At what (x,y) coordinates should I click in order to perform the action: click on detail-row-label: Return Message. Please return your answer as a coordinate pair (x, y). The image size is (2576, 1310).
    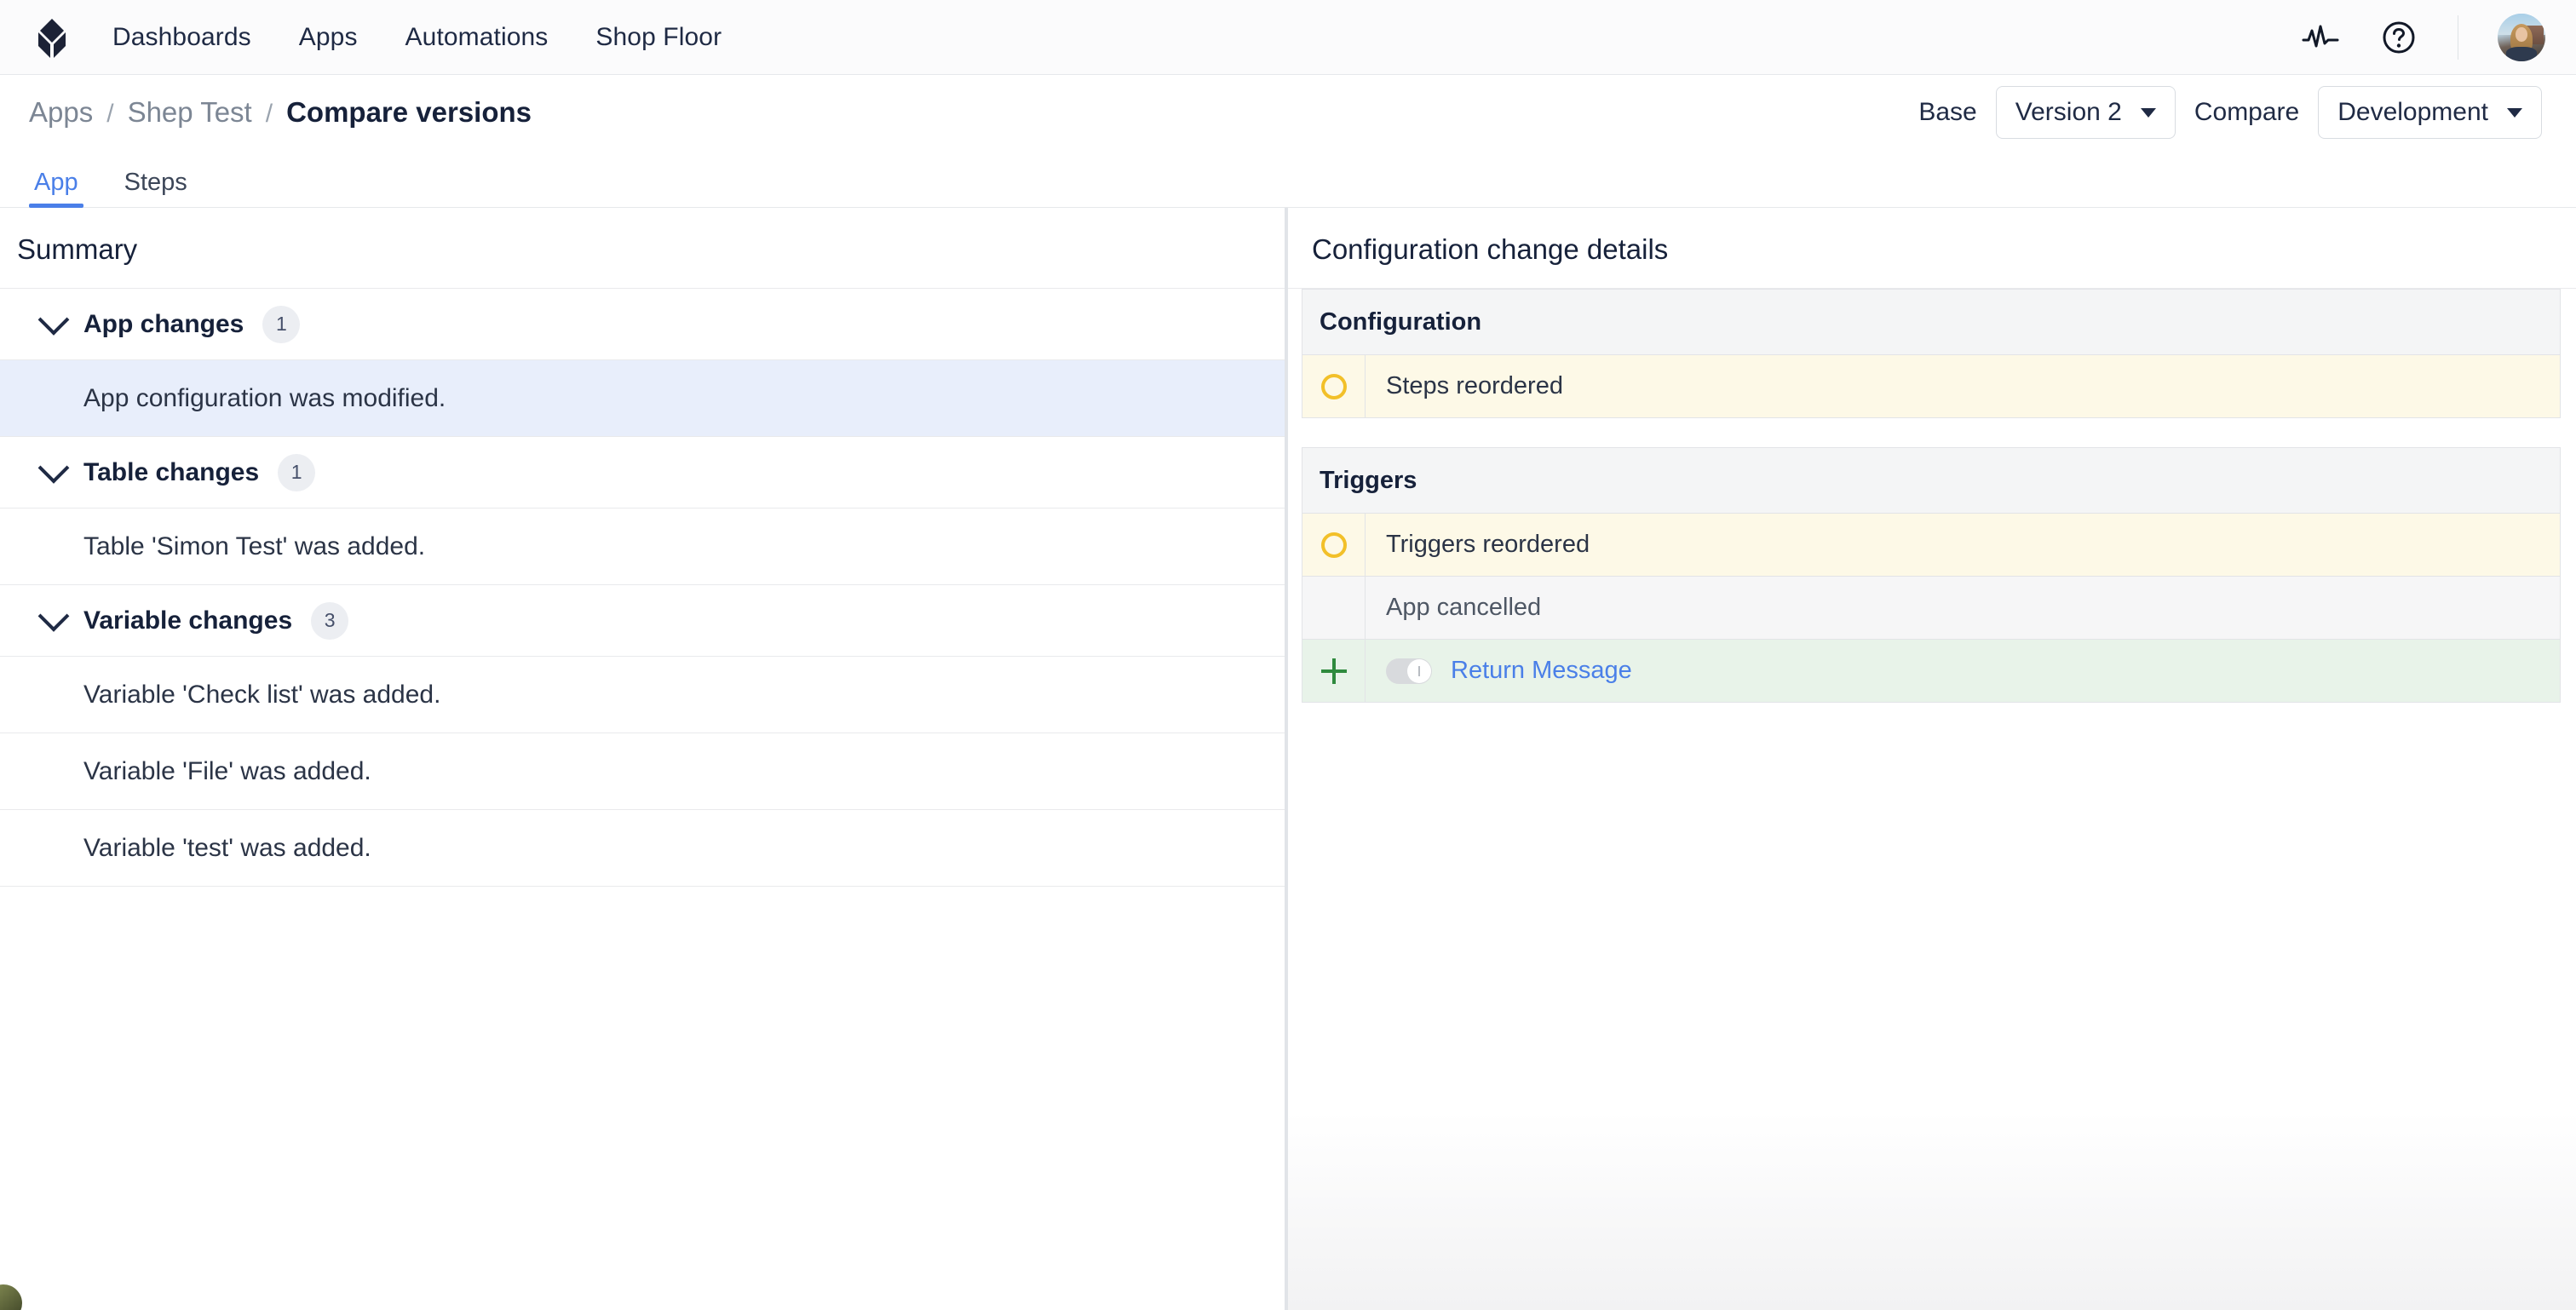
    Looking at the image, I should click on (1541, 671).